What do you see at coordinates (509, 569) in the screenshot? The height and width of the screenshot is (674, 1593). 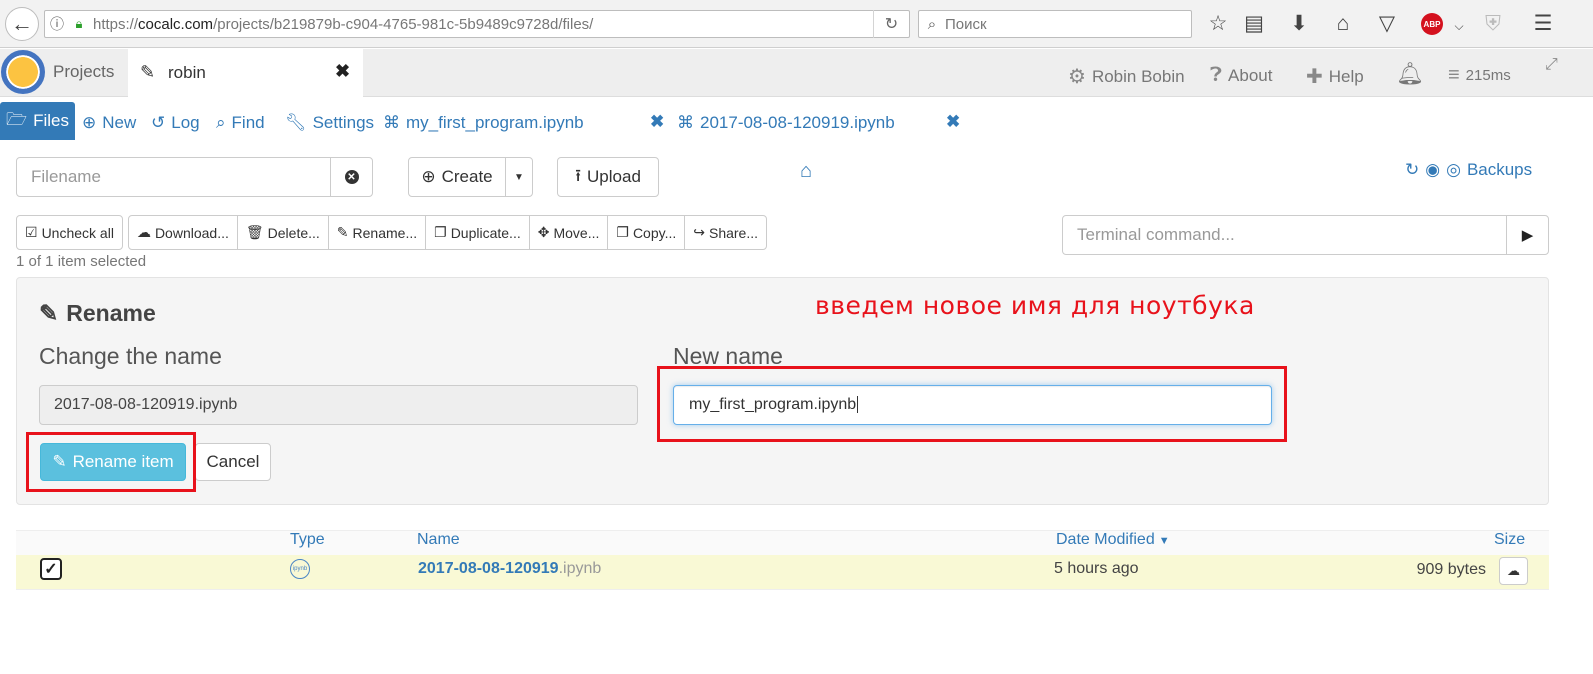 I see `file-name-link: 2017-08-08-120919.ipynb` at bounding box center [509, 569].